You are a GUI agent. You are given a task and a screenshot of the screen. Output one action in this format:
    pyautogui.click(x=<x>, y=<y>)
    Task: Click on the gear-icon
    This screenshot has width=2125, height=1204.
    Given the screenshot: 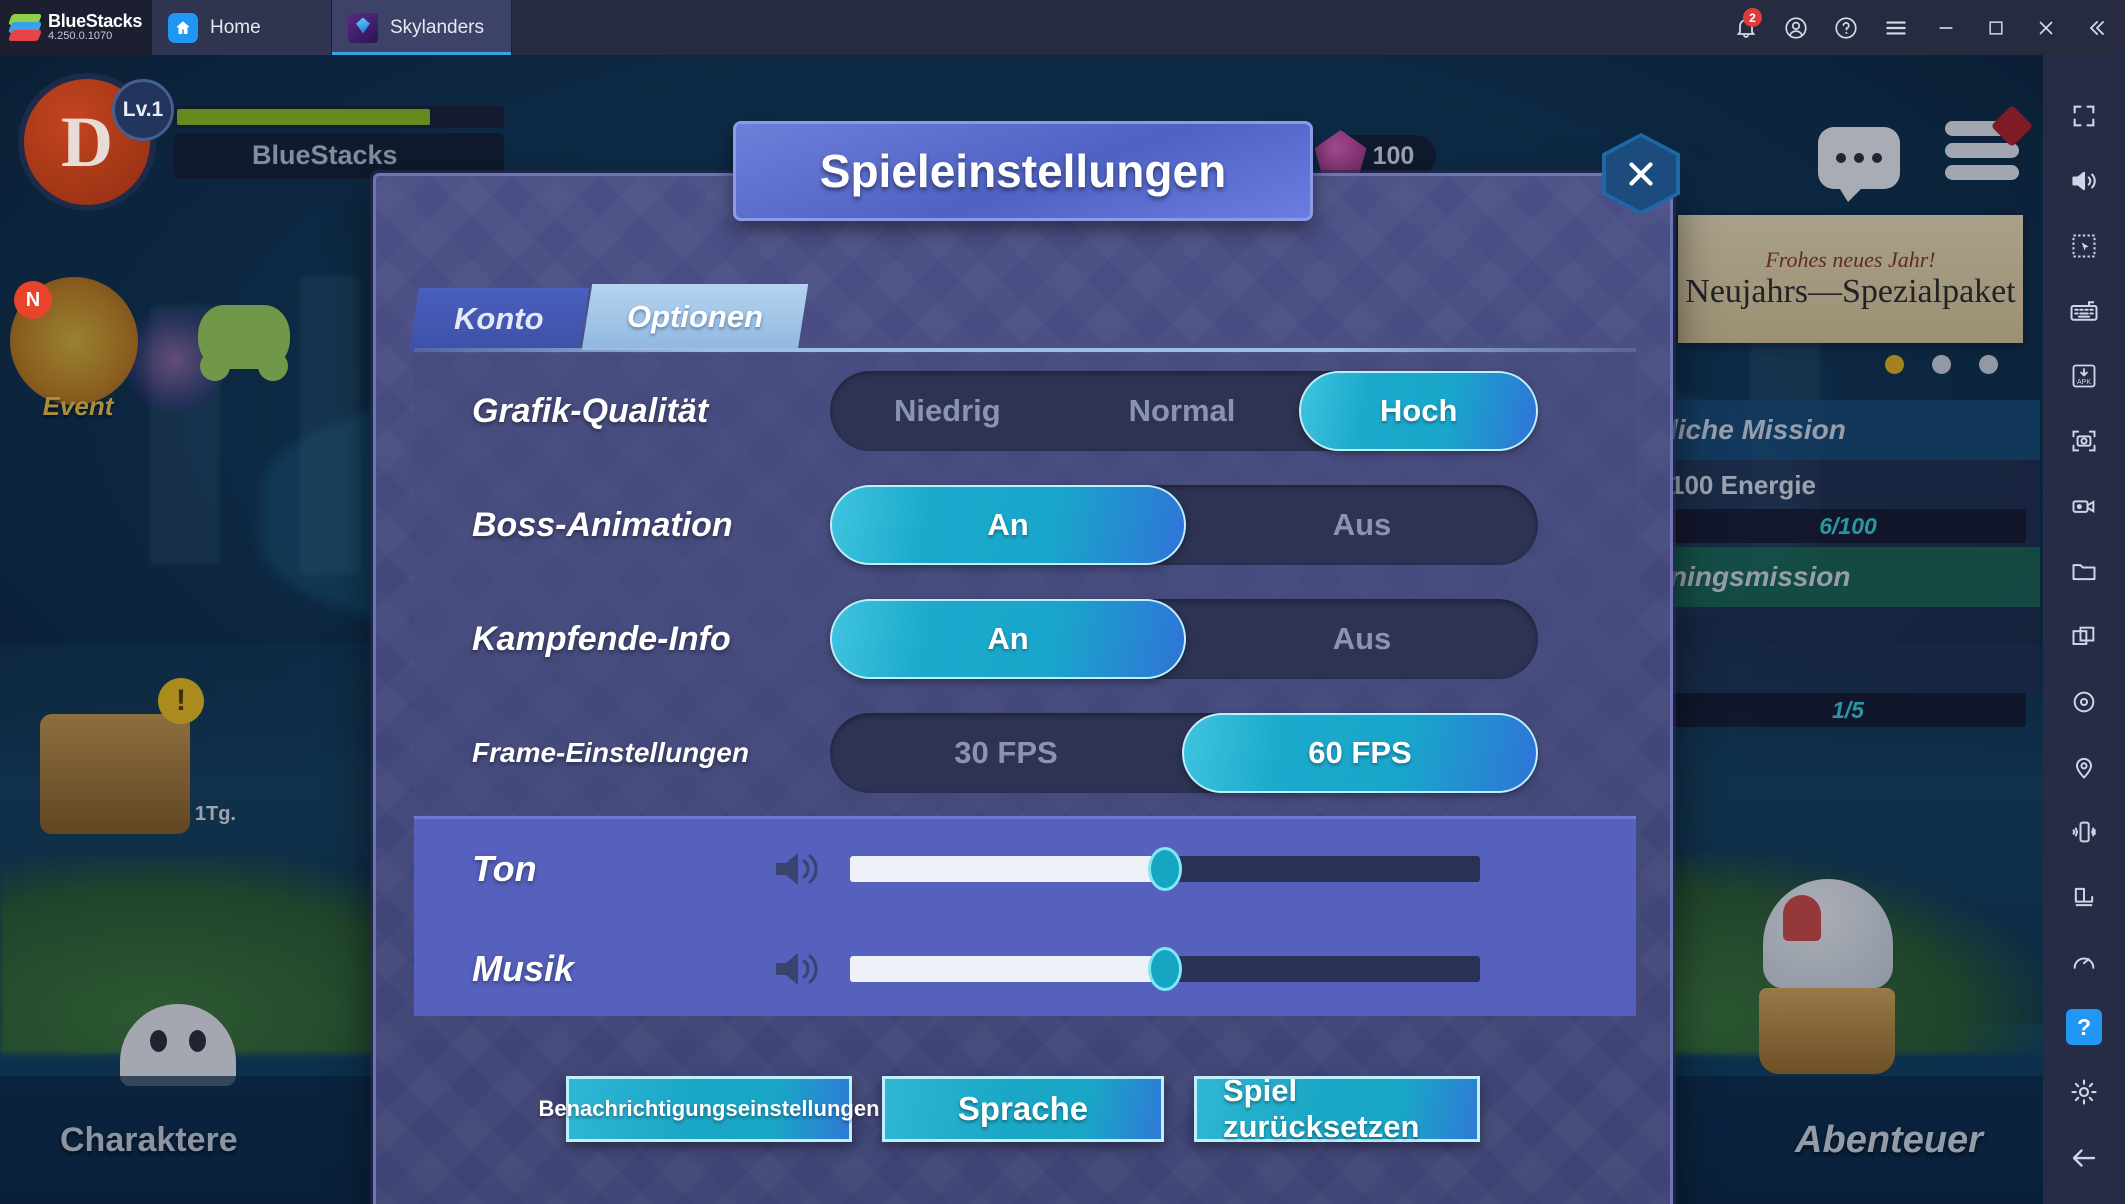 What is the action you would take?
    pyautogui.click(x=2084, y=1092)
    